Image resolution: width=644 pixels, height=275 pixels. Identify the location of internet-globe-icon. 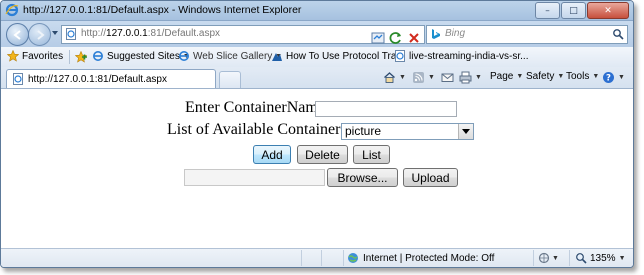
(353, 258).